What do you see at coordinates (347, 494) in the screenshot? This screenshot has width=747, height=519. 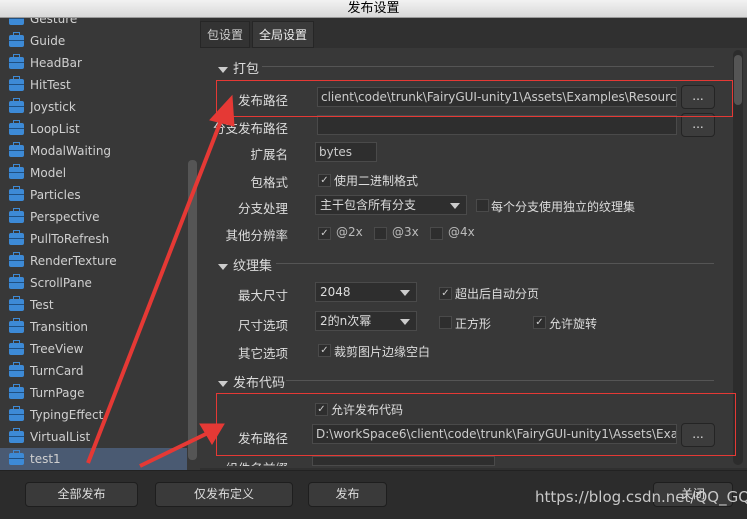 I see `publish-button: 发布` at bounding box center [347, 494].